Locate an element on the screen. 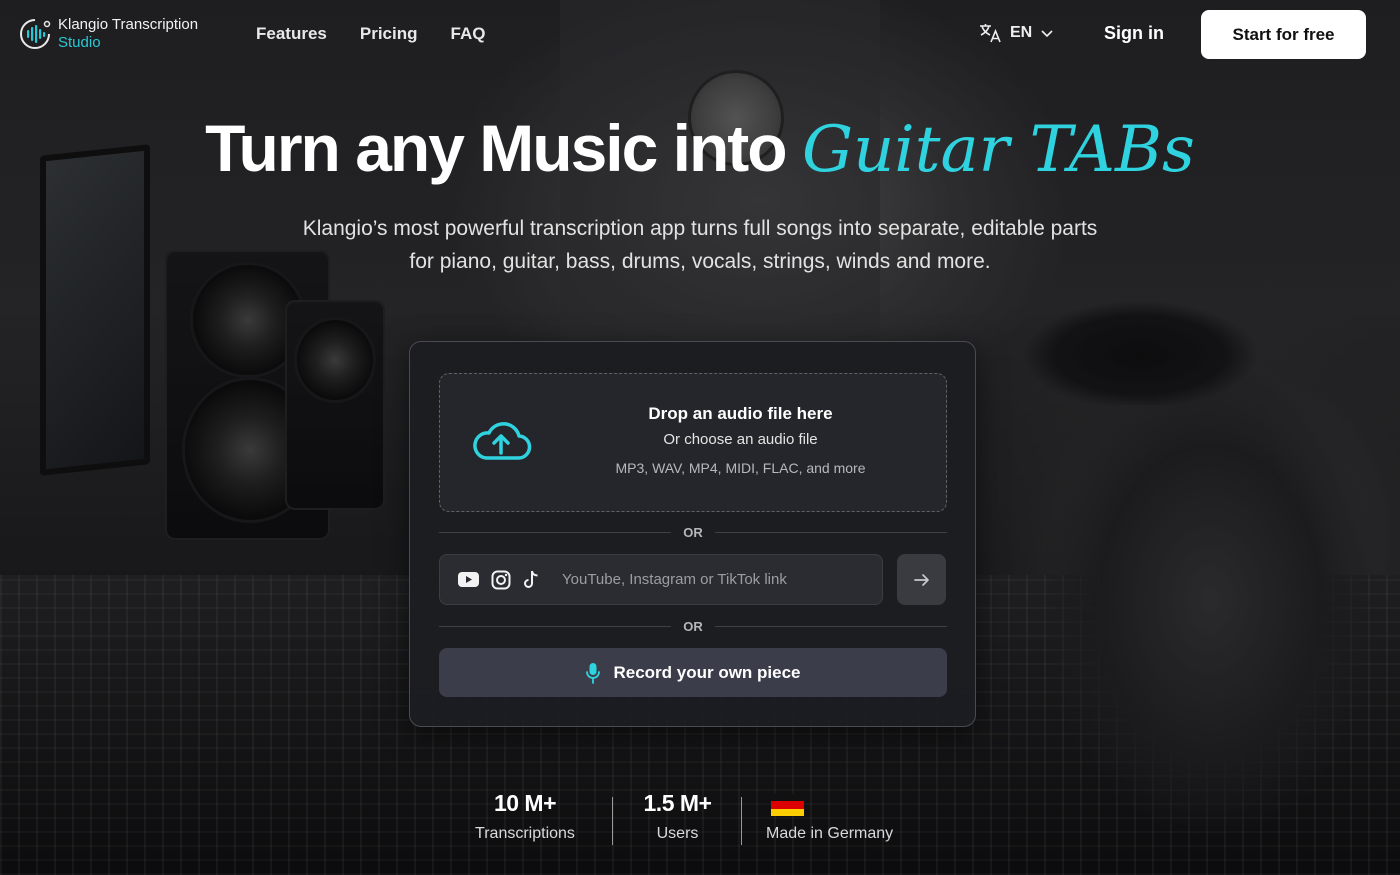 The height and width of the screenshot is (875, 1400). stat-transcriptions: 10 M+ Transcriptions is located at coordinates (525, 816).